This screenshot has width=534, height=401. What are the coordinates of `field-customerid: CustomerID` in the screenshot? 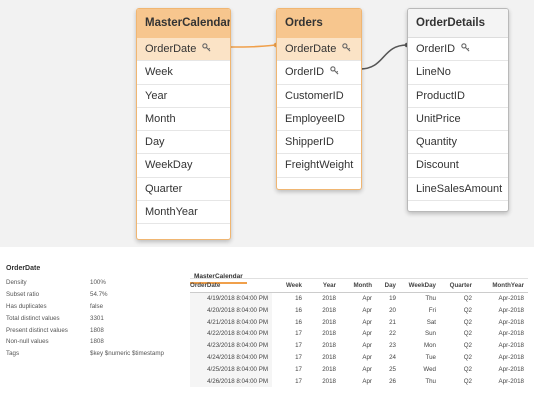 It's located at (319, 96).